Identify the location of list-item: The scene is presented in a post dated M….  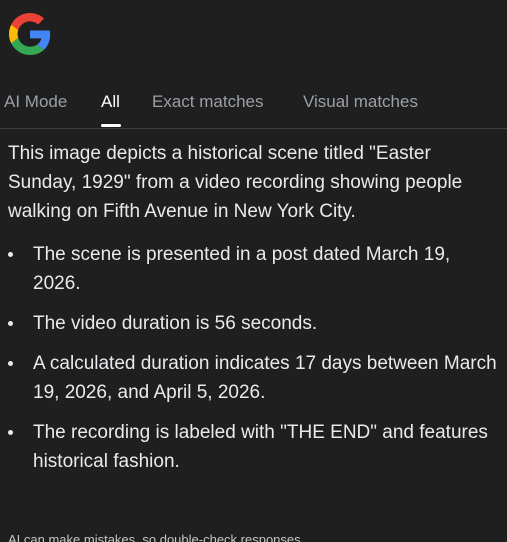
(250, 269).